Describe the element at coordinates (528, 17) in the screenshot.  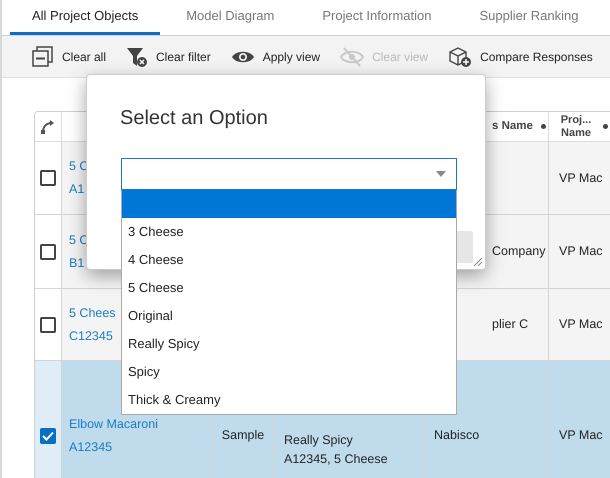
I see `tab: Supplier Ranking` at that location.